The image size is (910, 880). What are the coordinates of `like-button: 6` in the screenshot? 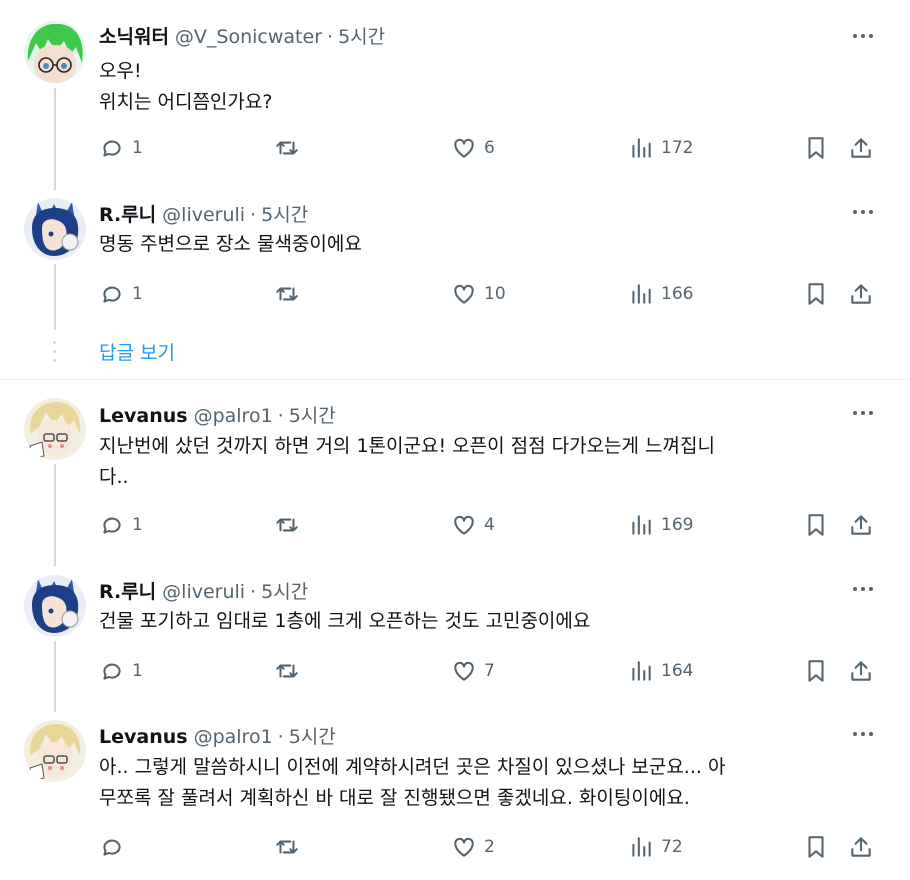 It's located at (473, 148).